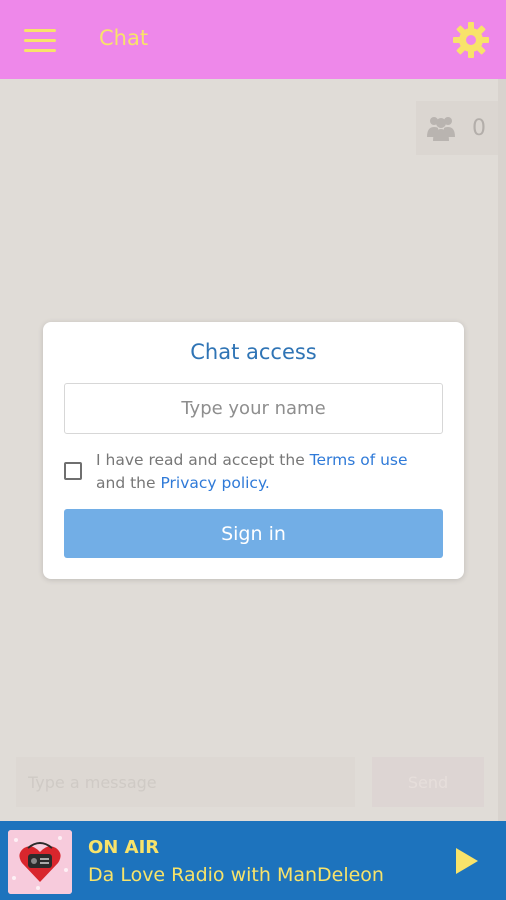  I want to click on station-cover, so click(40, 862).